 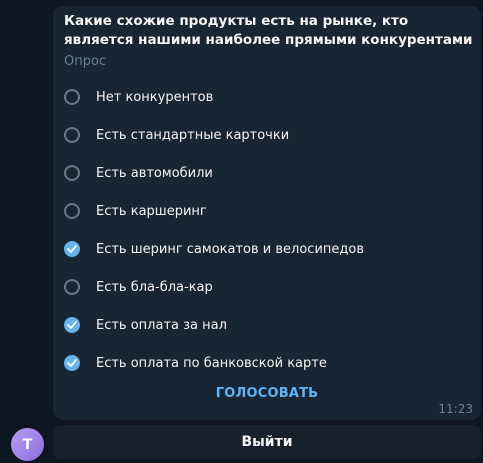 I want to click on poll-option-label: Есть оплата за нал, so click(x=161, y=325).